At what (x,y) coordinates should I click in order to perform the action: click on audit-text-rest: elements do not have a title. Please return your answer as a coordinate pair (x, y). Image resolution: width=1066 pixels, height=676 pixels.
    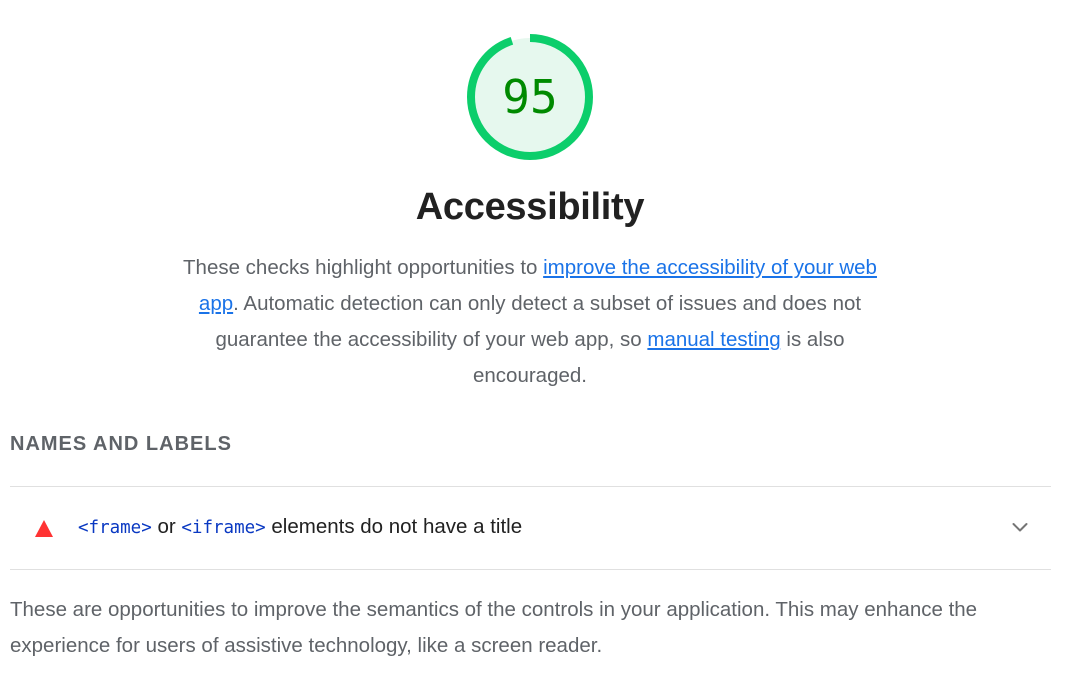
    Looking at the image, I should click on (394, 526).